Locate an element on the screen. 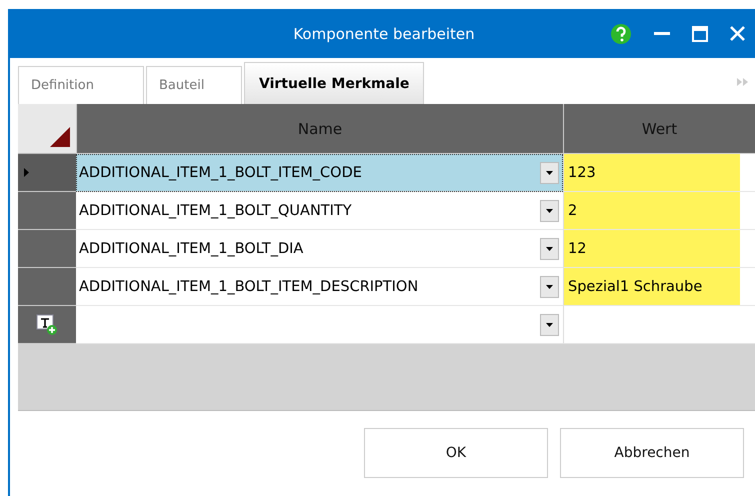 The height and width of the screenshot is (496, 755). help-icon is located at coordinates (621, 33).